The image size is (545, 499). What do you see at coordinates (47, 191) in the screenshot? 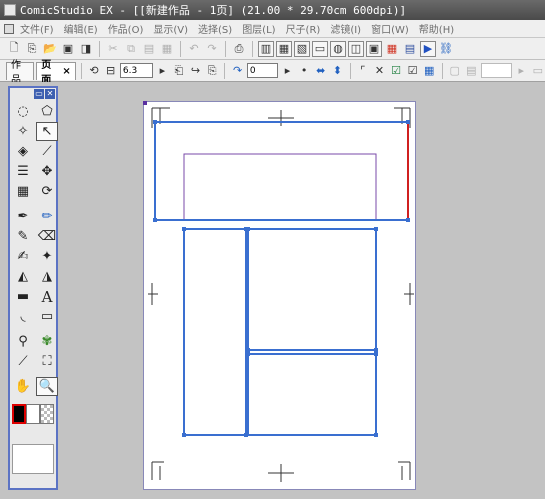
I see `rotate-icon: ⟳` at bounding box center [47, 191].